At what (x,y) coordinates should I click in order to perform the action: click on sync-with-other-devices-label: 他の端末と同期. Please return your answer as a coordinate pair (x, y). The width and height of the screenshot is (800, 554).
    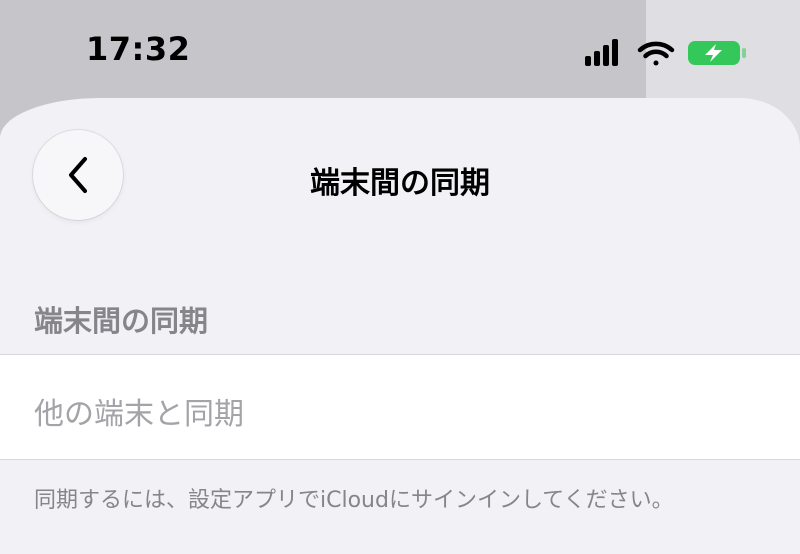
    Looking at the image, I should click on (139, 414).